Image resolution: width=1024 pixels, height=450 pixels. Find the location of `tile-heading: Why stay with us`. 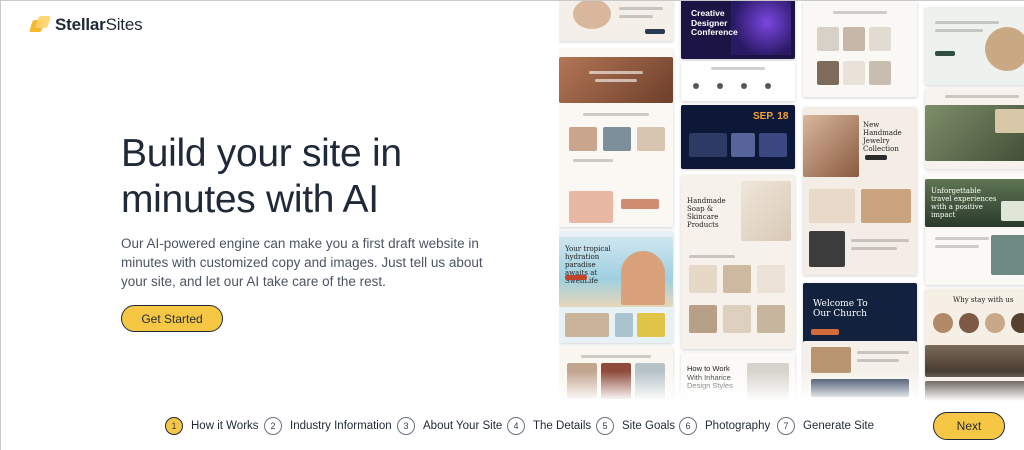

tile-heading: Why stay with us is located at coordinates (983, 300).